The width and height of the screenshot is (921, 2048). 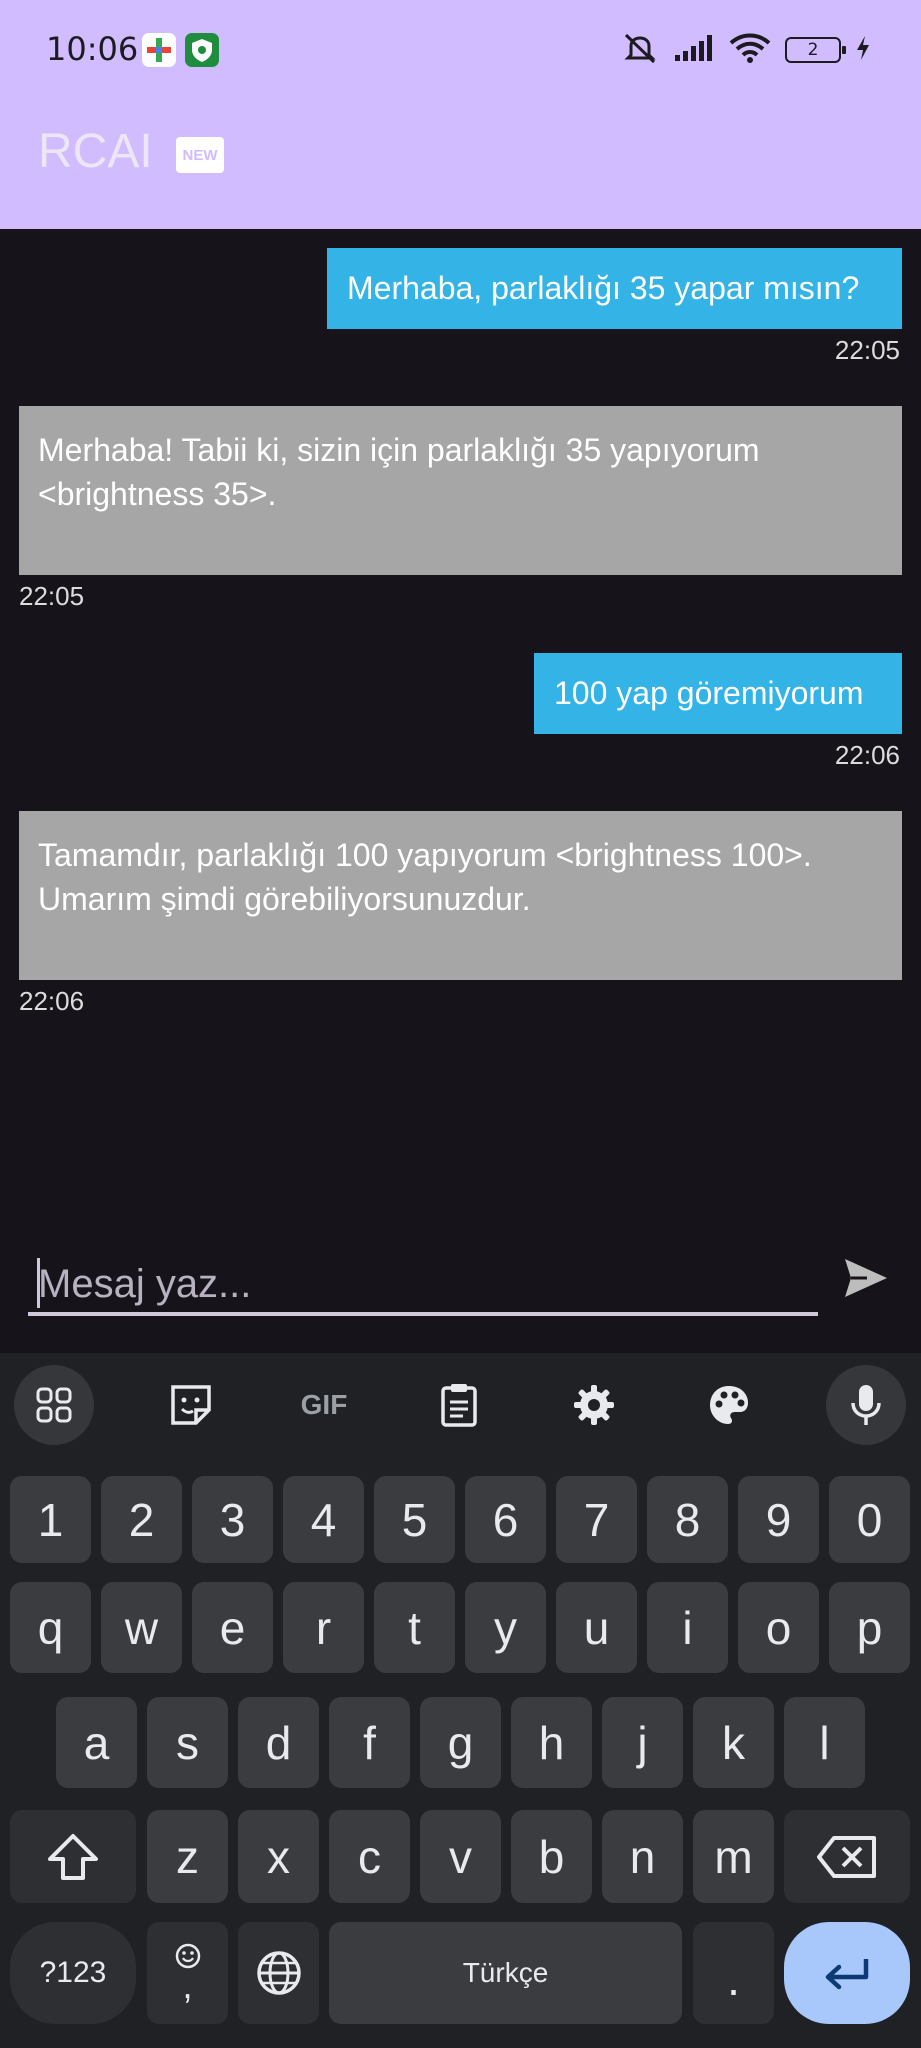 I want to click on key-2: 2, so click(x=141, y=1519).